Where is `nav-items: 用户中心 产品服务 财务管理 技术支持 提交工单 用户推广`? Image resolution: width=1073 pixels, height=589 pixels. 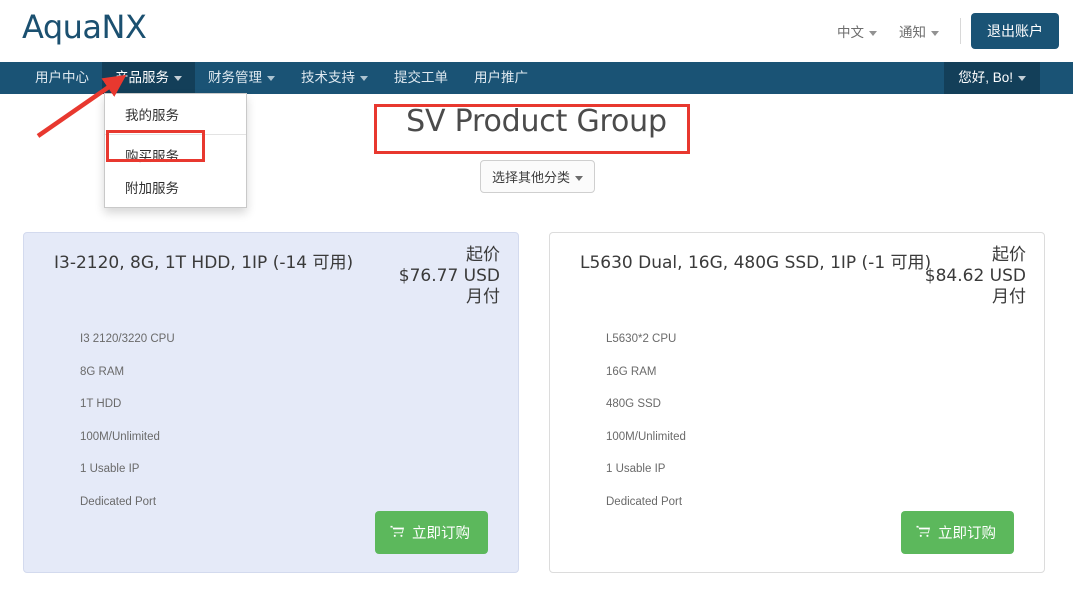 nav-items: 用户中心 产品服务 财务管理 技术支持 提交工单 用户推广 is located at coordinates (281, 78).